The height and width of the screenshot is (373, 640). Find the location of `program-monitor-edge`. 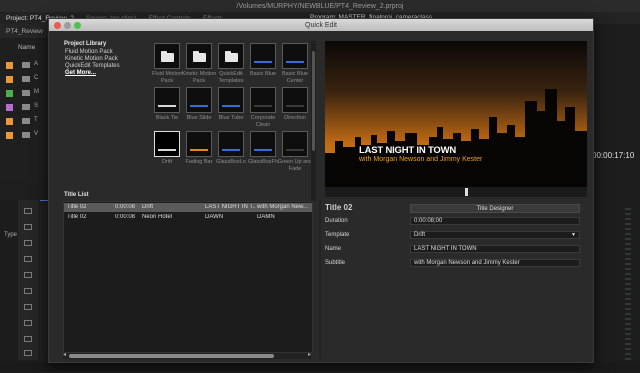

program-monitor-edge is located at coordinates (614, 198).